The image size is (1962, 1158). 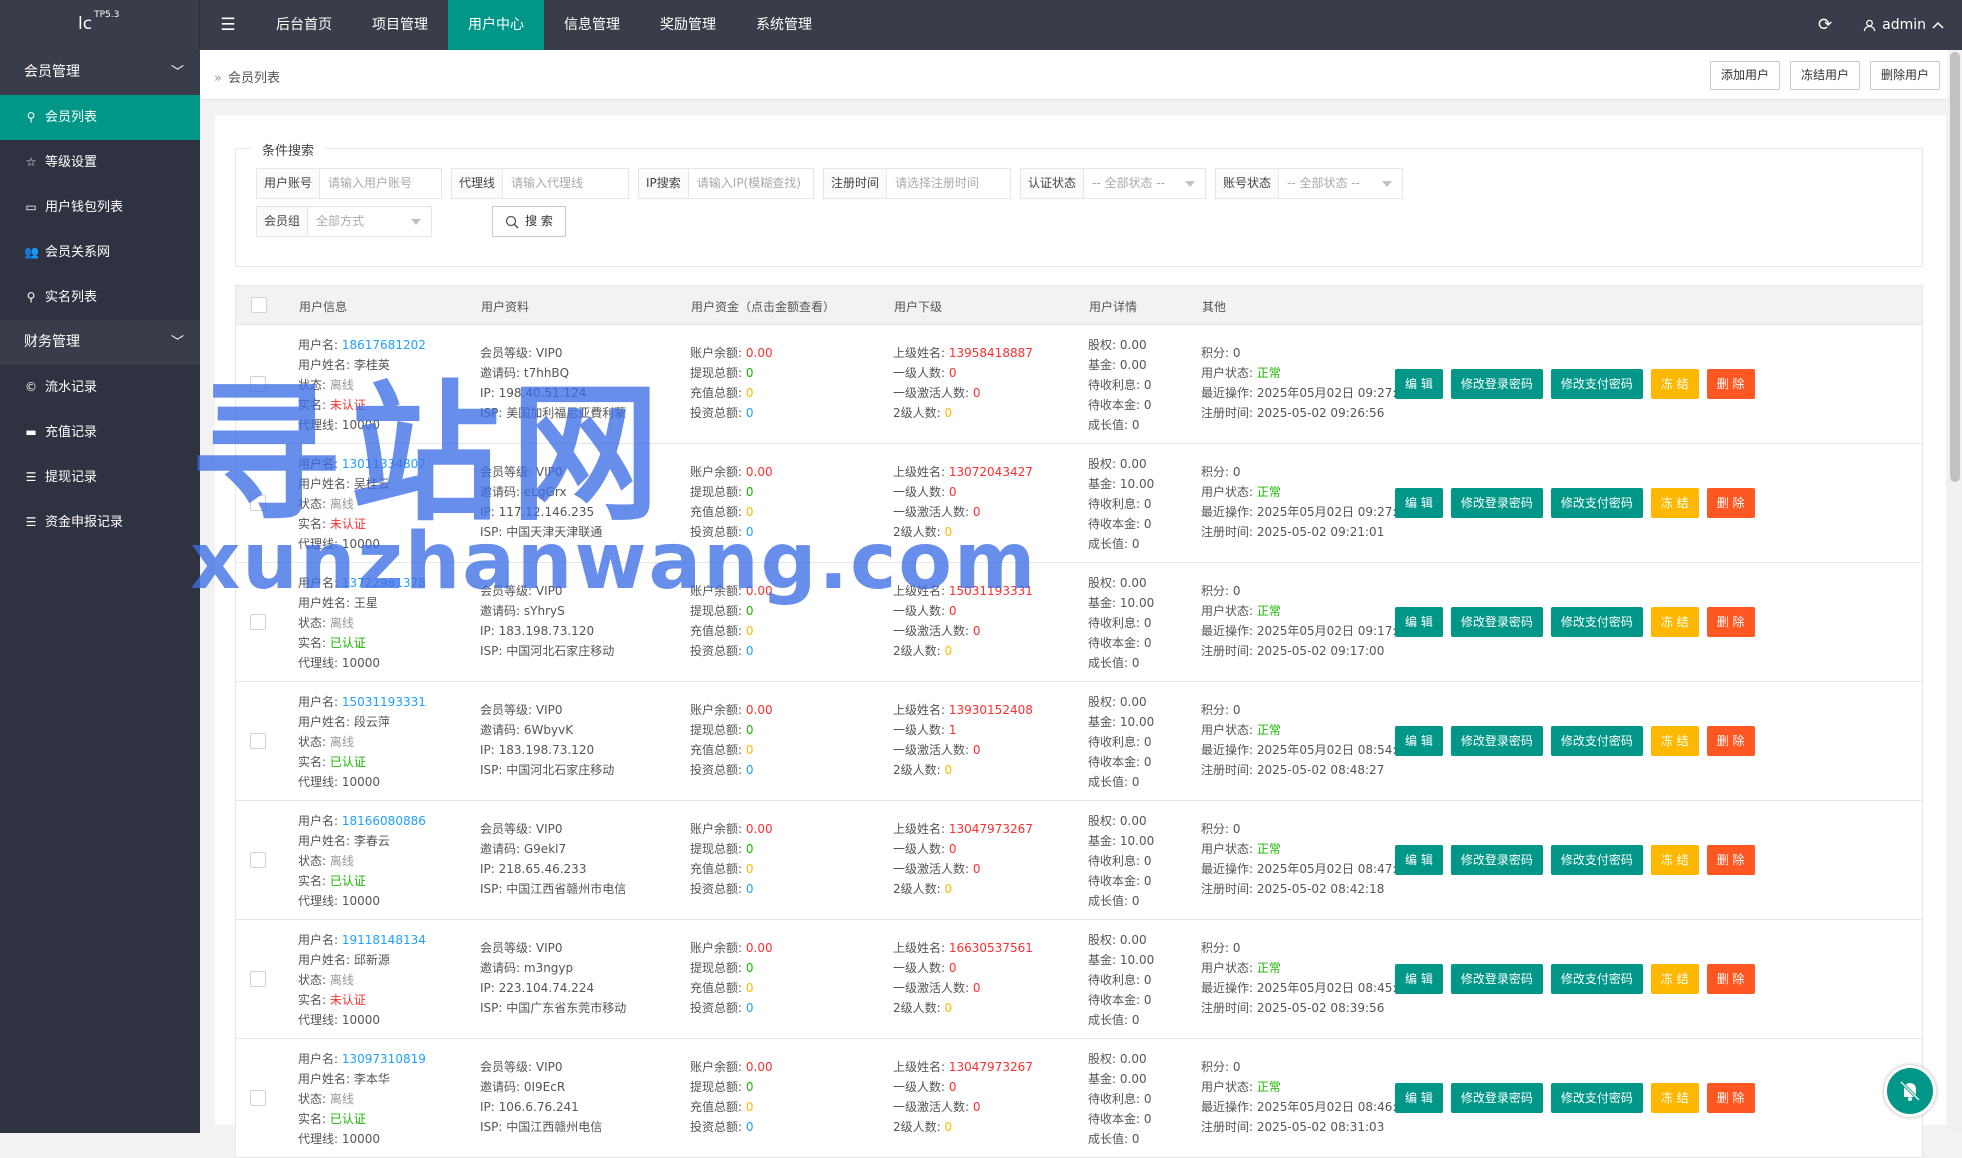 What do you see at coordinates (1121, 623) in the screenshot?
I see `field-line: 待收利息: 0` at bounding box center [1121, 623].